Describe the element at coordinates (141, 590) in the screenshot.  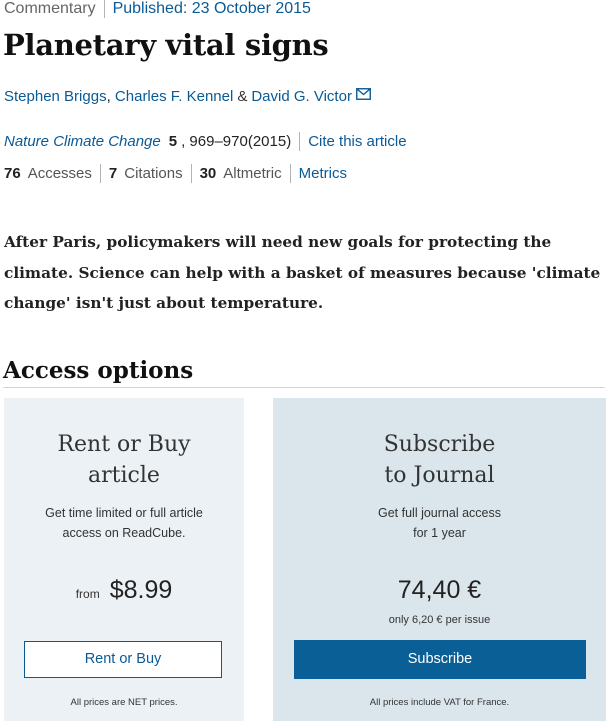
I see `rent-price-value: $8.99` at that location.